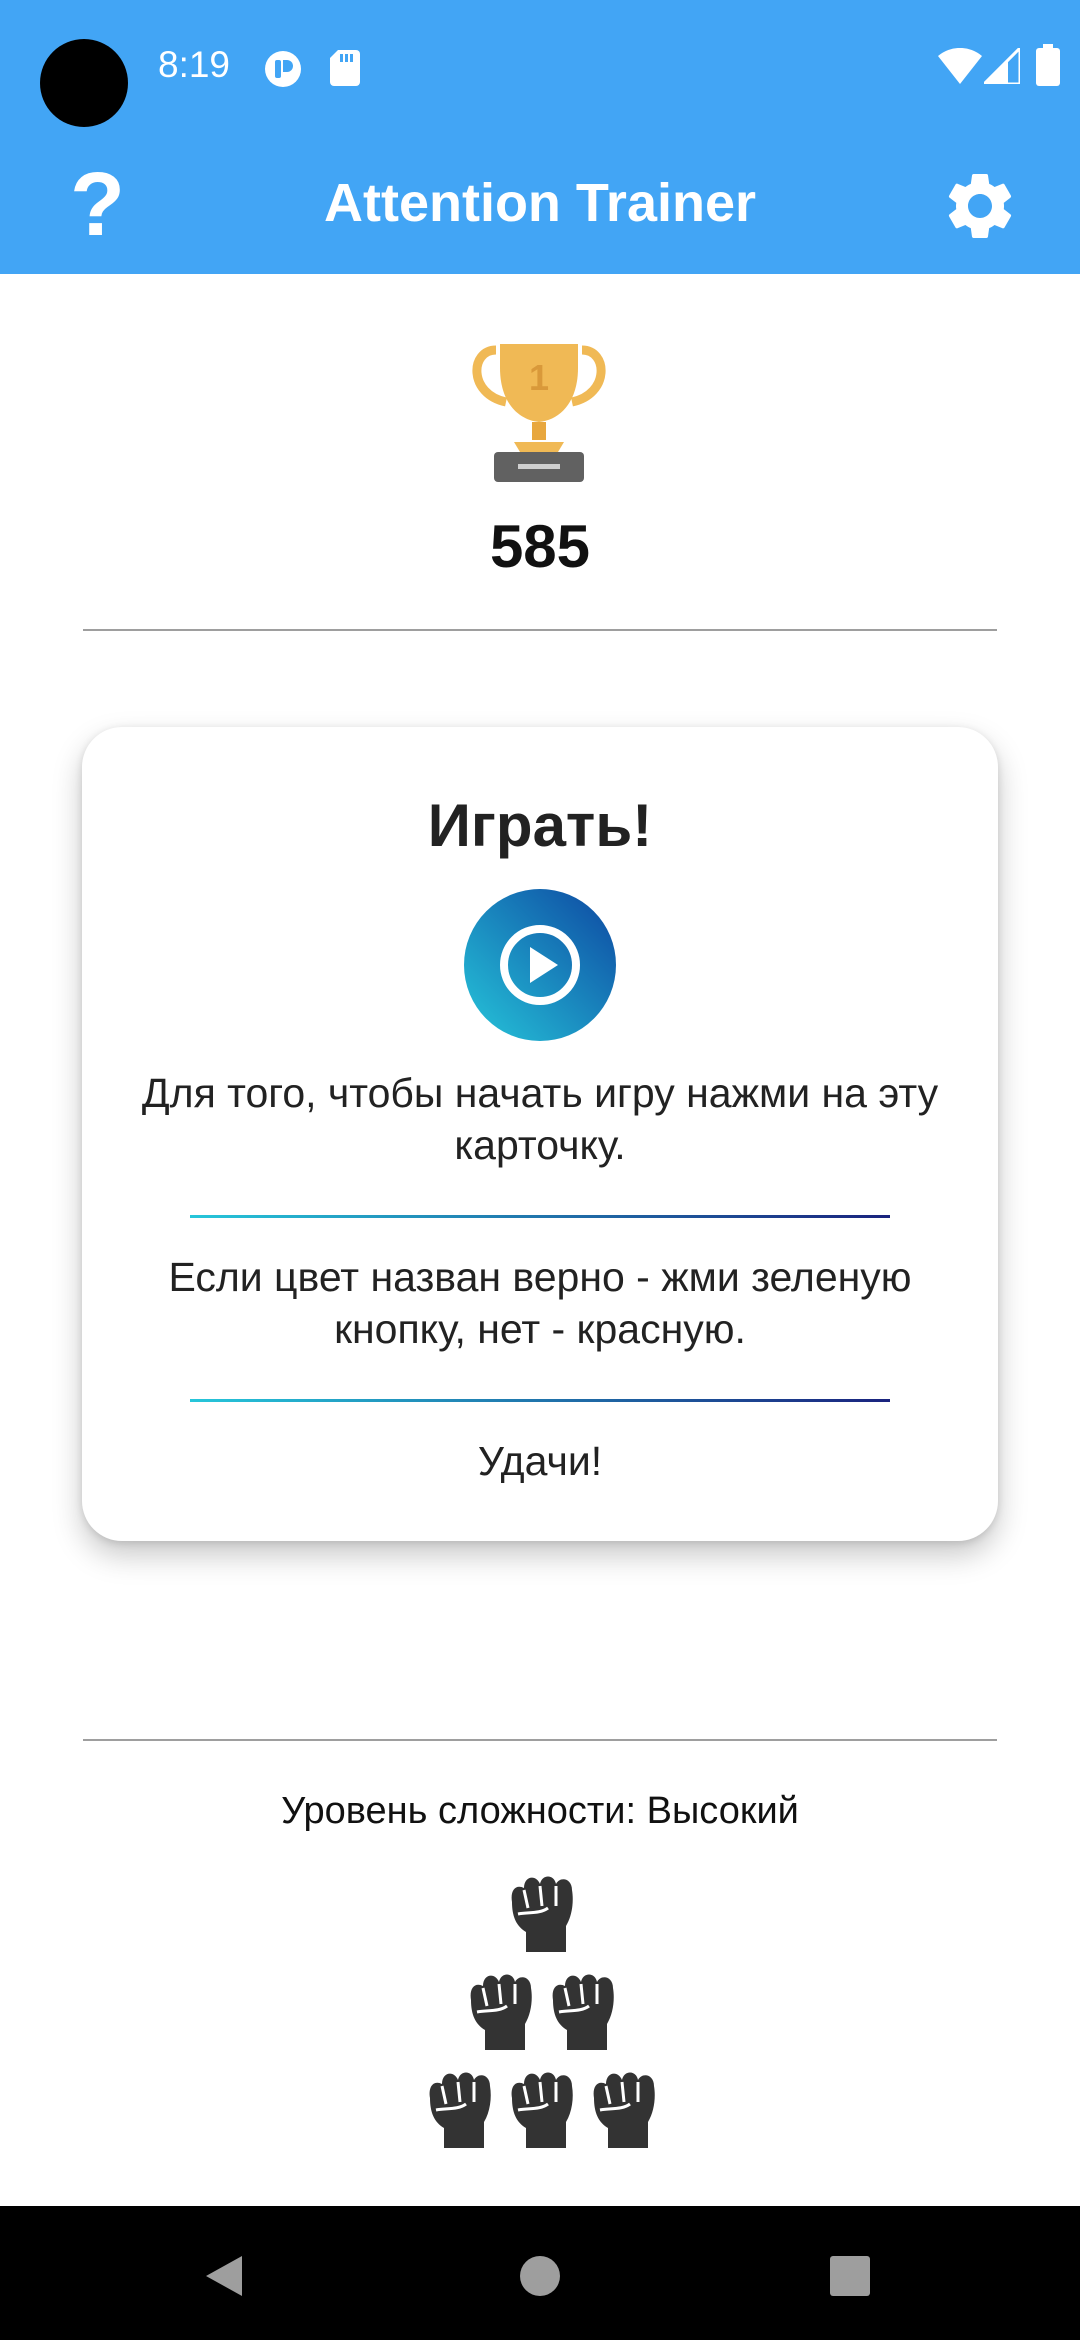  I want to click on gear-icon, so click(980, 206).